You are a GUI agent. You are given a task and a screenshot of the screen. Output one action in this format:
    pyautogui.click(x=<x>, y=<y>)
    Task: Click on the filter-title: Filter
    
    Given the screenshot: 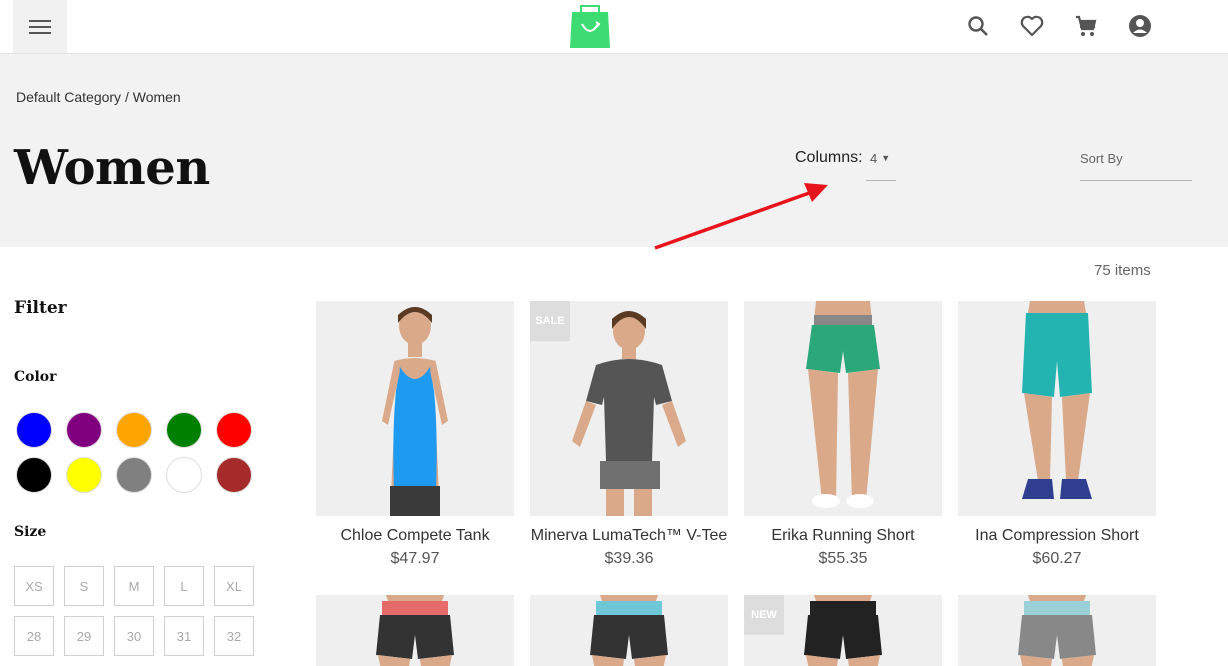 What is the action you would take?
    pyautogui.click(x=40, y=308)
    